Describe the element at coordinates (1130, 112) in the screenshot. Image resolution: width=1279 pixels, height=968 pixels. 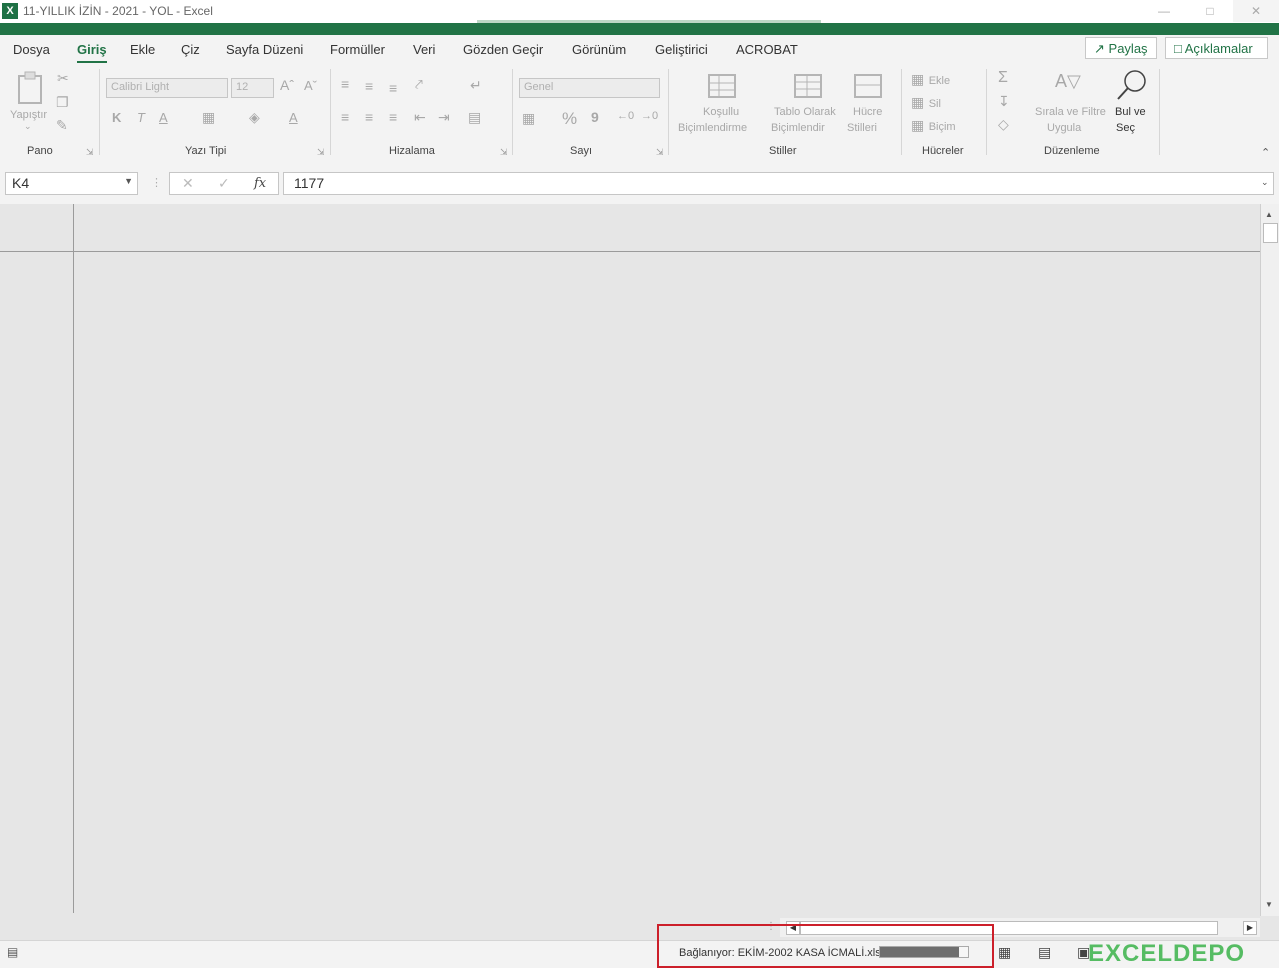
I see `find-label-1: Bul ve` at that location.